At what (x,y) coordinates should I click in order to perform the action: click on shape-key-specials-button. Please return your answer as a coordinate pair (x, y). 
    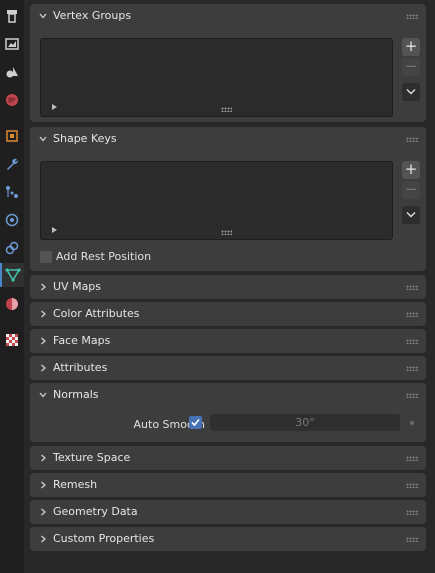
    Looking at the image, I should click on (411, 215).